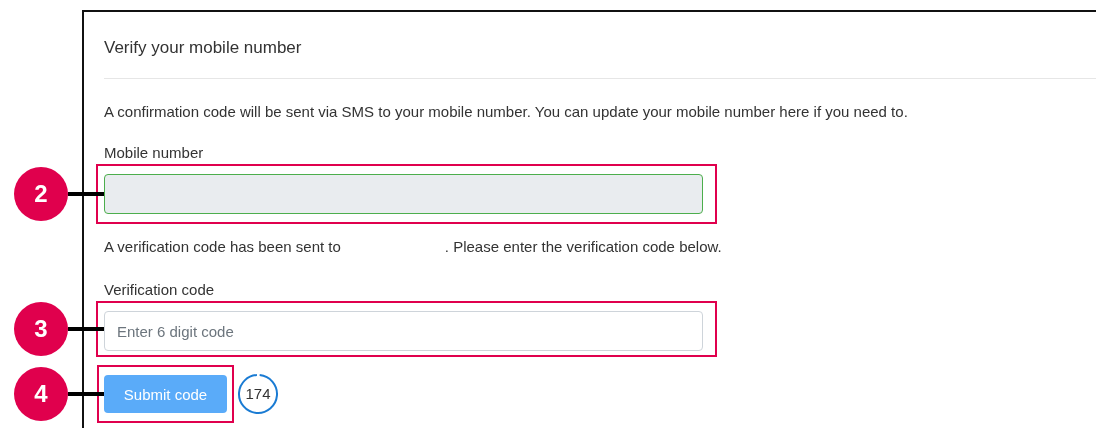  Describe the element at coordinates (203, 48) in the screenshot. I see `page-title: Verify your mobile number` at that location.